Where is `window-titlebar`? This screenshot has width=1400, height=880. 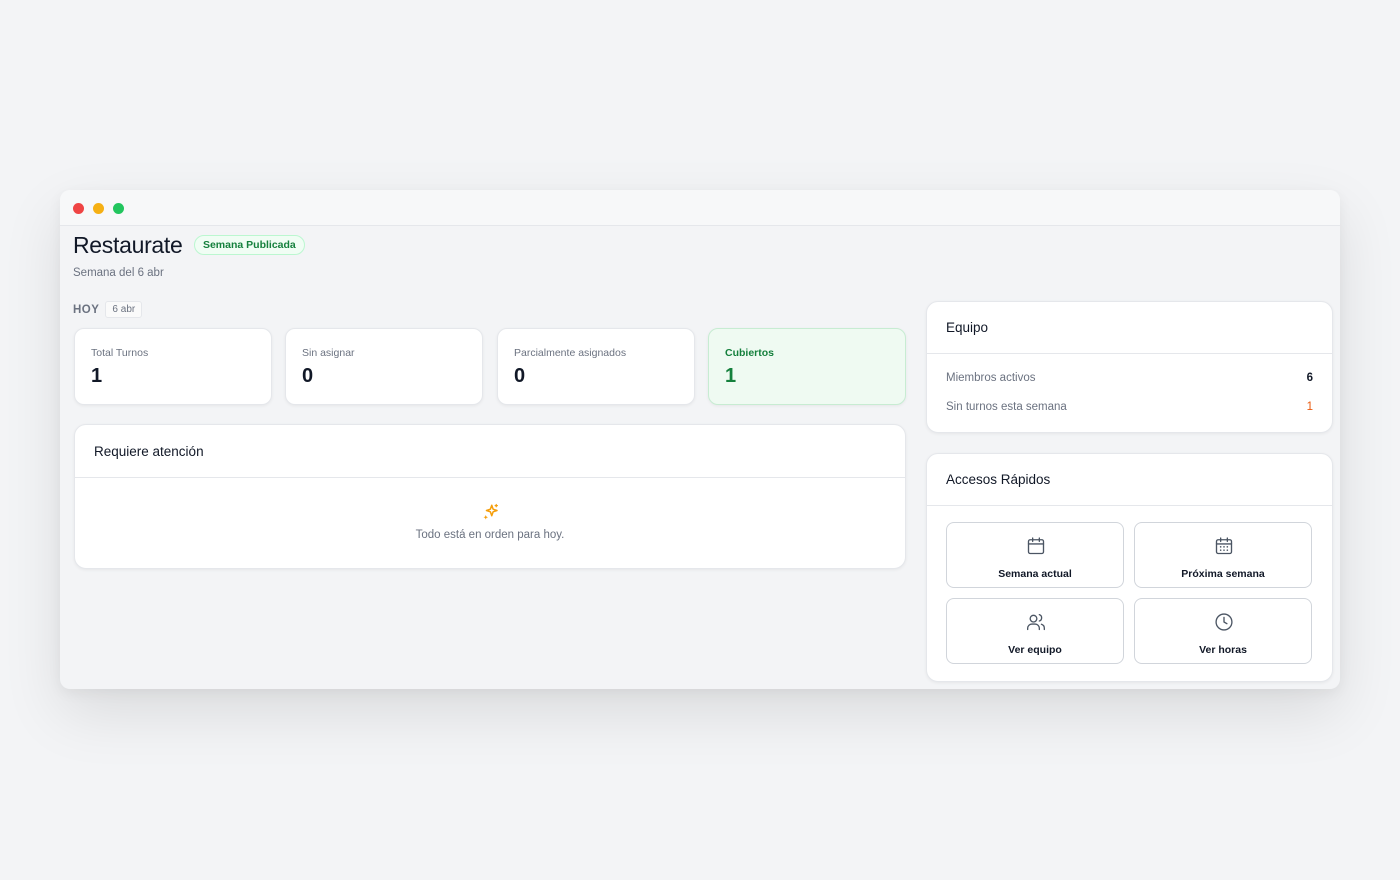 window-titlebar is located at coordinates (700, 208).